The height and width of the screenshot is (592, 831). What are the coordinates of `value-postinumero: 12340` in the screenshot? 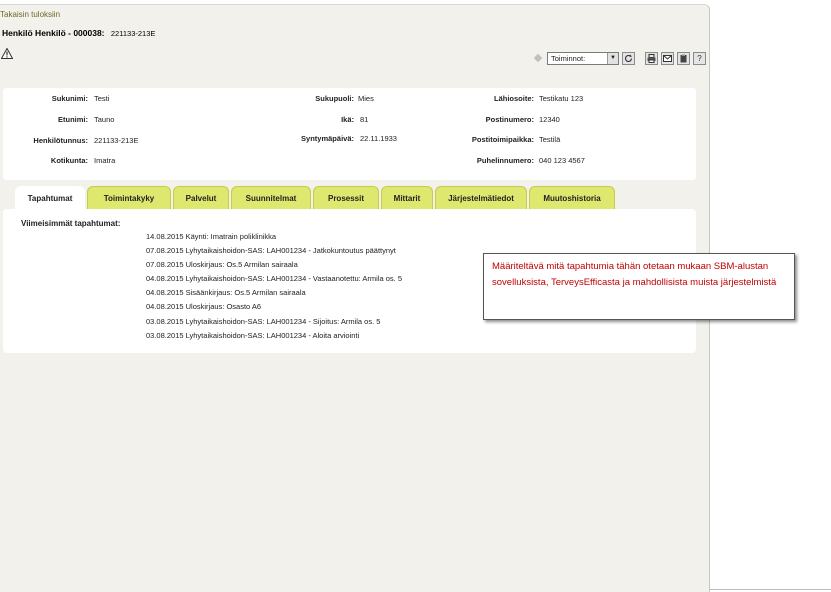 It's located at (549, 119).